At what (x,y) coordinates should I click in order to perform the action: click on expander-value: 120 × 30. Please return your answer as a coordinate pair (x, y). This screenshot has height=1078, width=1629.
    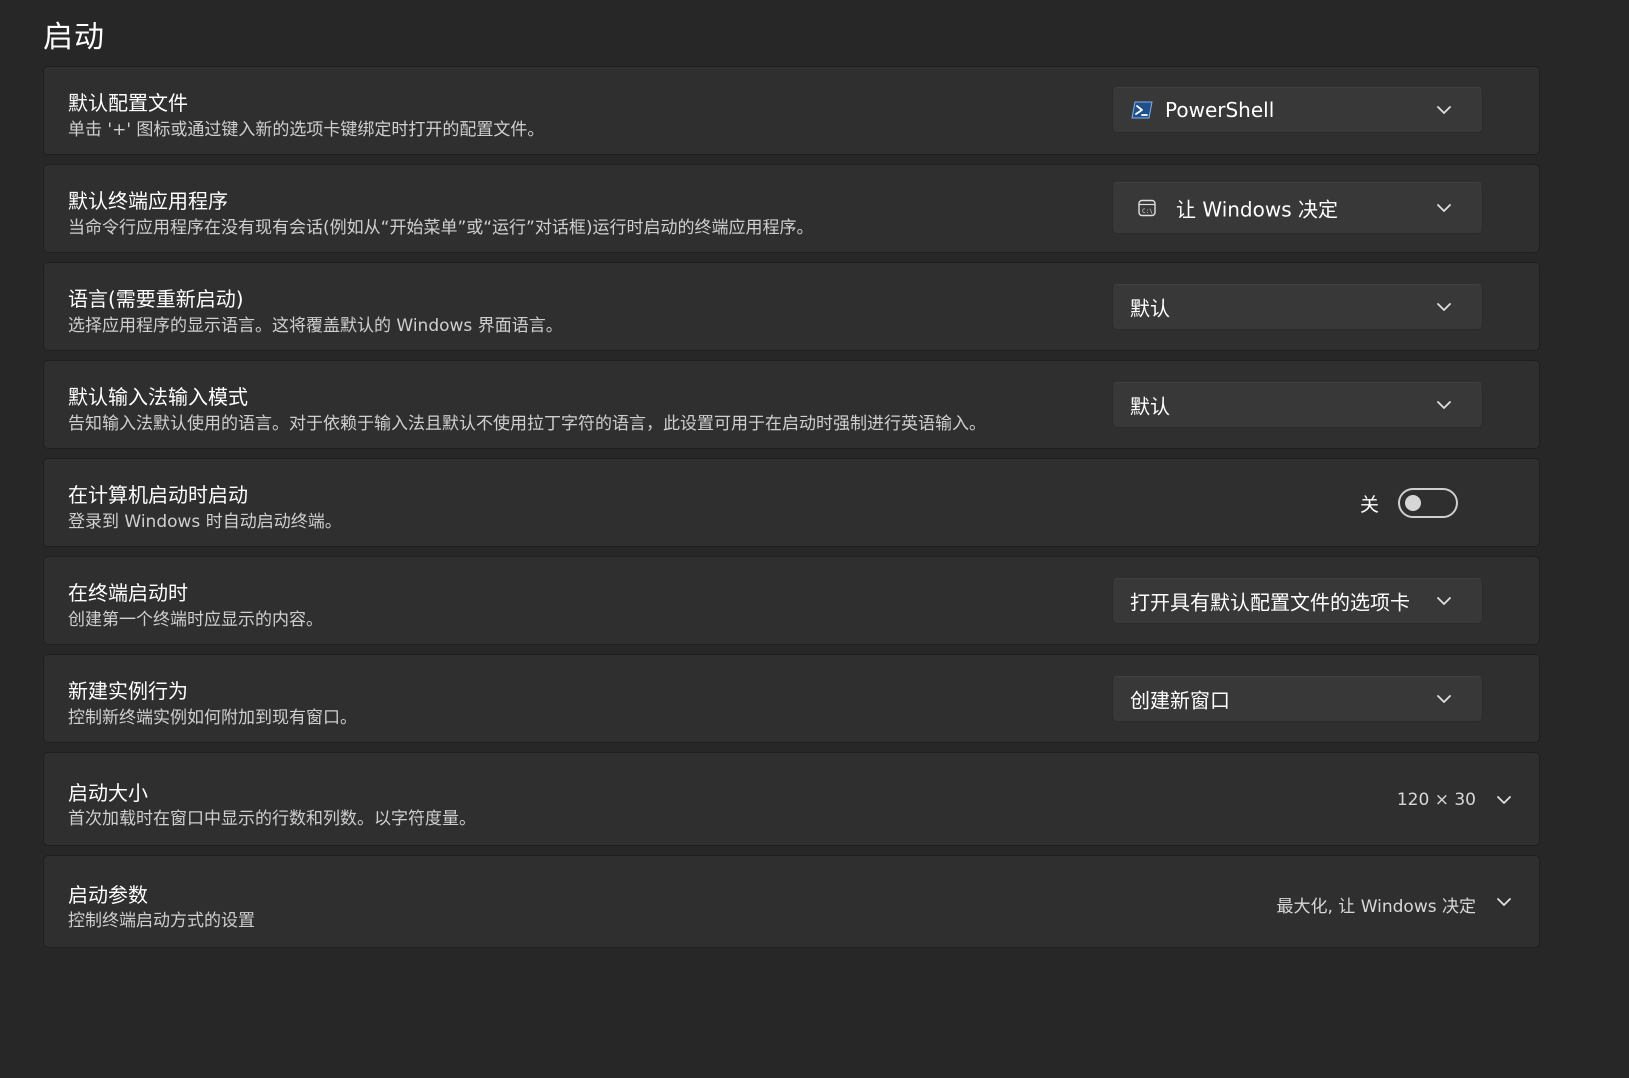
    Looking at the image, I should click on (1436, 800).